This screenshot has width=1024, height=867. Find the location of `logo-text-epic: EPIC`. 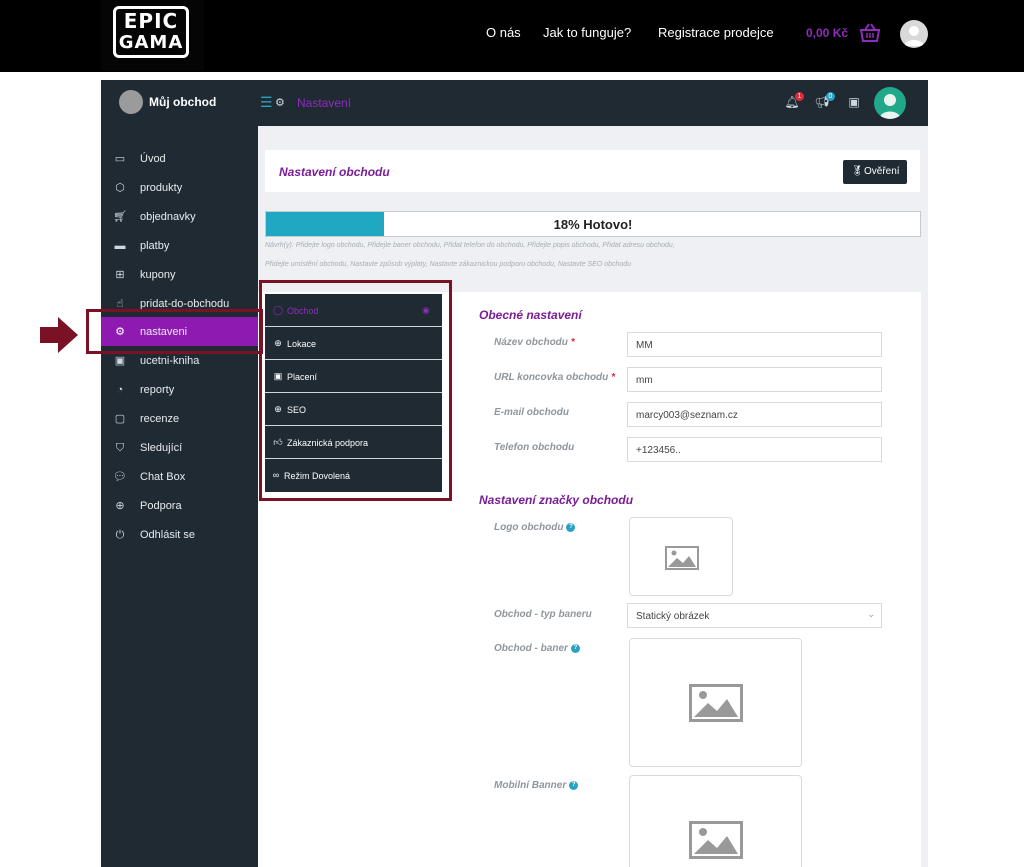

logo-text-epic: EPIC is located at coordinates (151, 21).